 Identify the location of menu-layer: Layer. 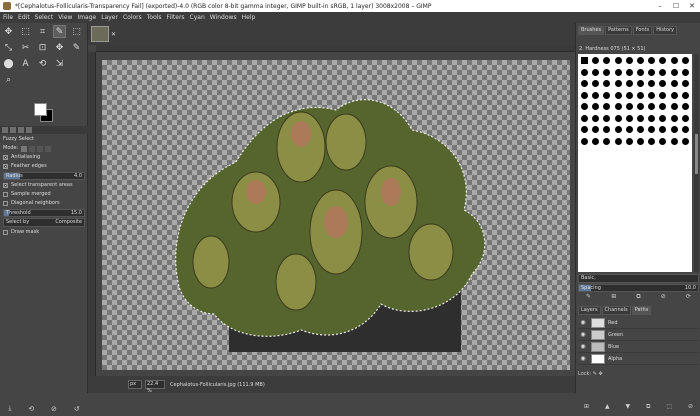
(109, 17).